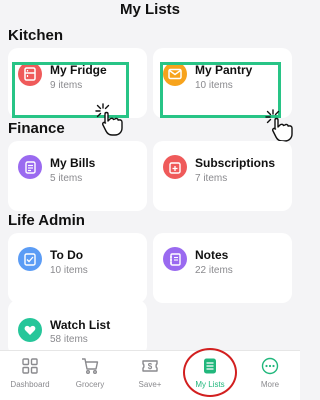 This screenshot has width=320, height=400. What do you see at coordinates (66, 85) in the screenshot?
I see `list-count: 9 items` at bounding box center [66, 85].